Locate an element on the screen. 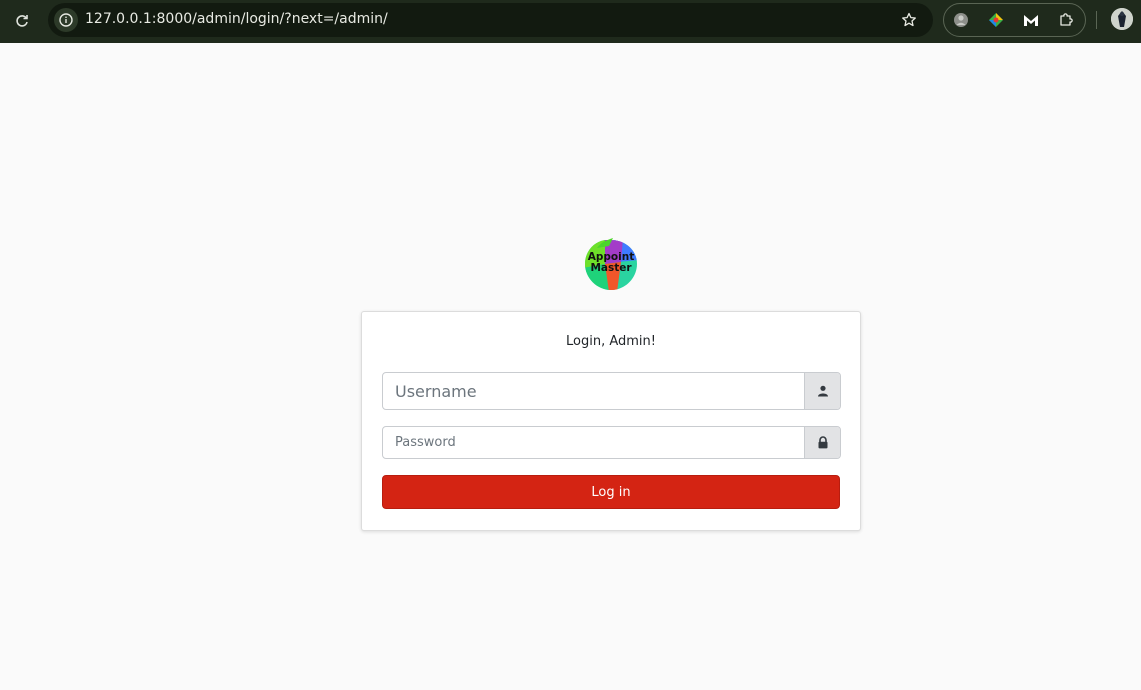  logo-text: Appoint Master is located at coordinates (611, 263).